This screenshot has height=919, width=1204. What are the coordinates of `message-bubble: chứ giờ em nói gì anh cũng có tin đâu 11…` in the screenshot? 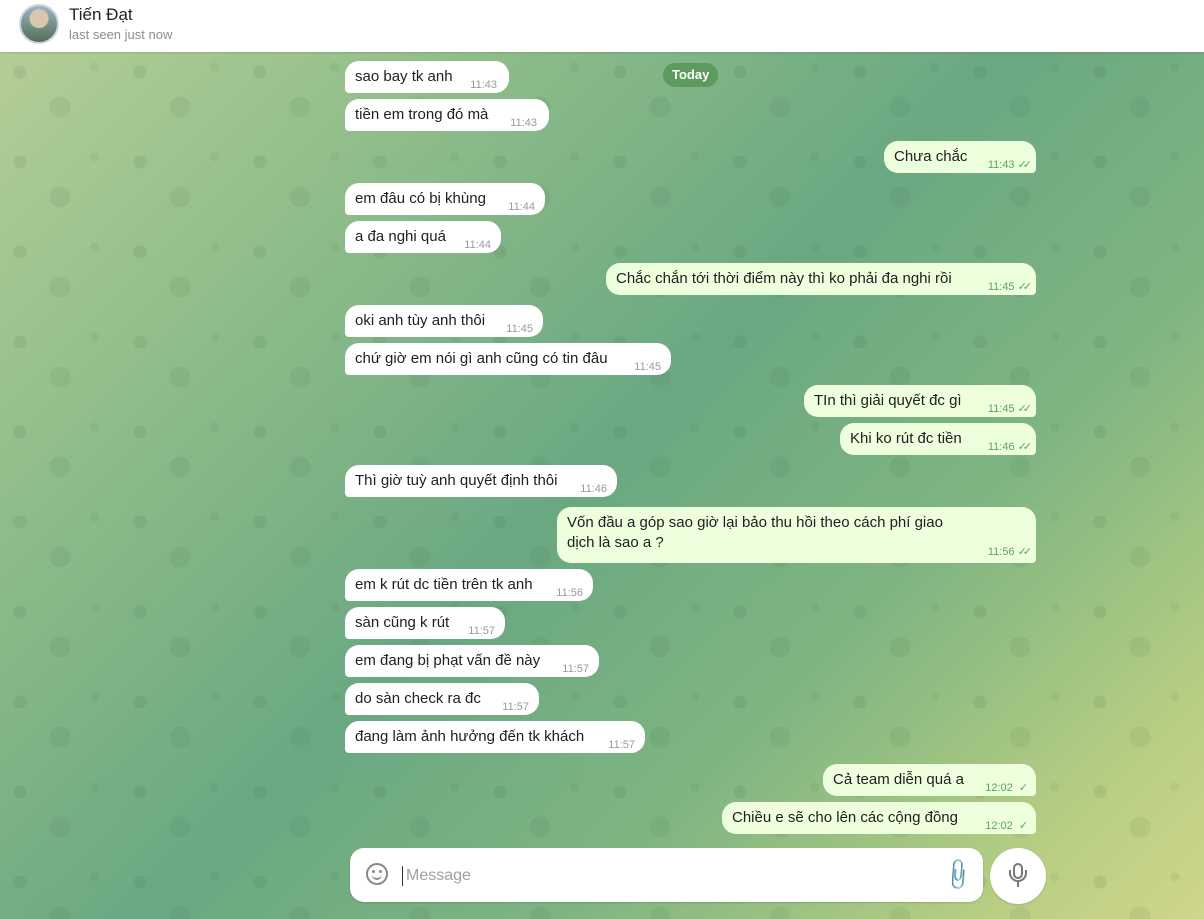 It's located at (508, 359).